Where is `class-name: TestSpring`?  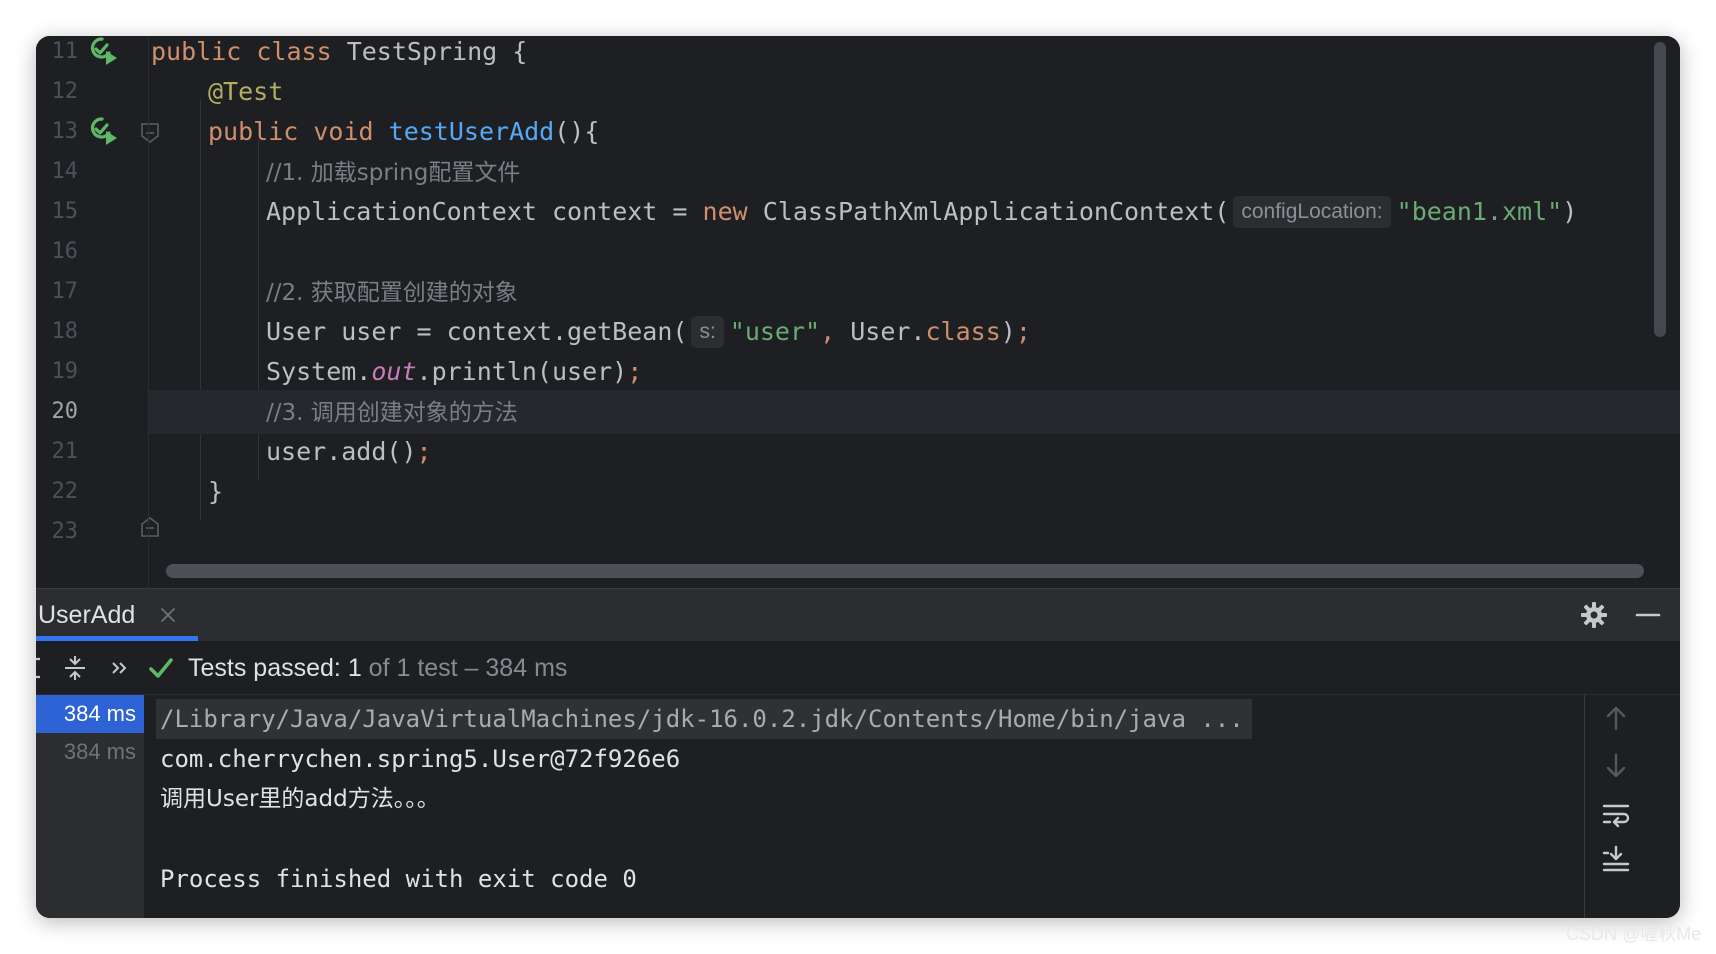 class-name: TestSpring is located at coordinates (422, 51).